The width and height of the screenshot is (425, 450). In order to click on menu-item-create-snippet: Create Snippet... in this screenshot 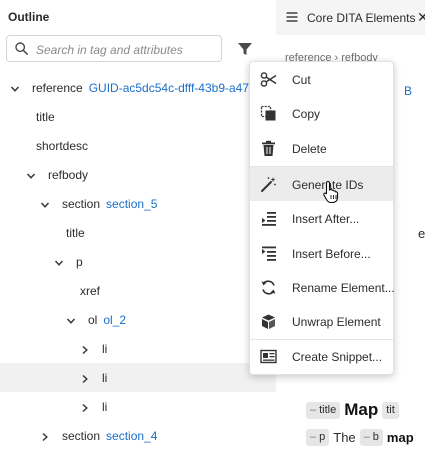, I will do `click(321, 356)`.